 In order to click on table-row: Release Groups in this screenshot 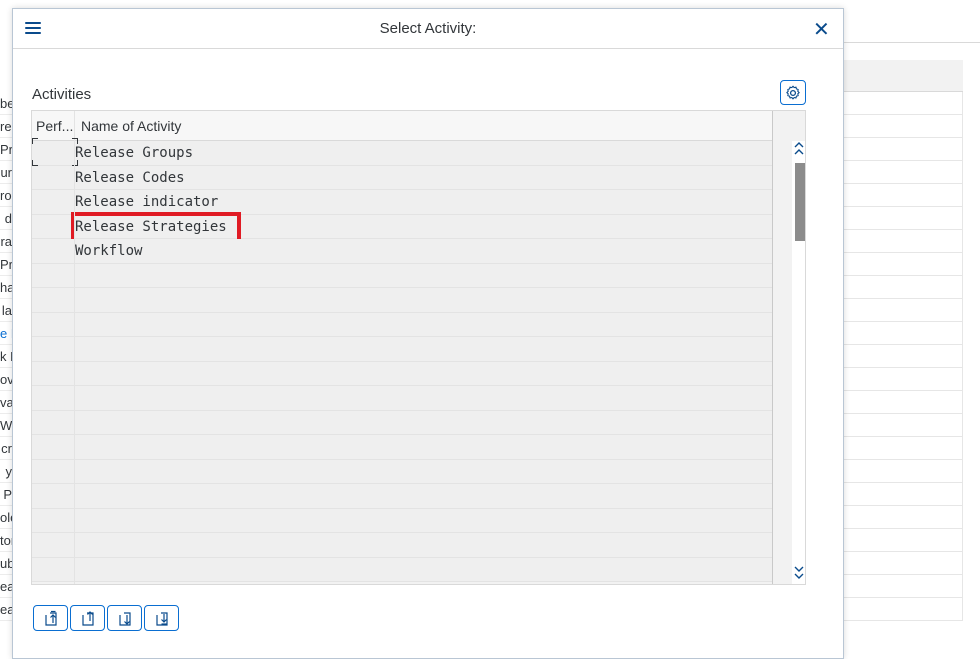, I will do `click(402, 152)`.